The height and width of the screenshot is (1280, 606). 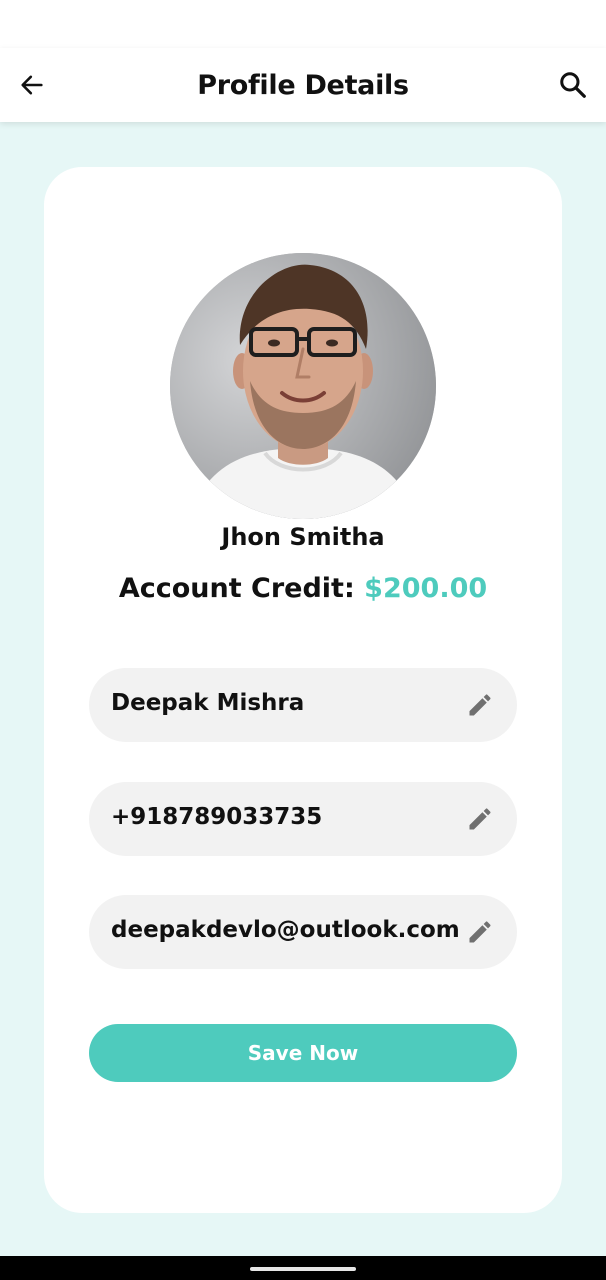 I want to click on email-field-value: deepakdevlo@outlook.com, so click(x=285, y=930).